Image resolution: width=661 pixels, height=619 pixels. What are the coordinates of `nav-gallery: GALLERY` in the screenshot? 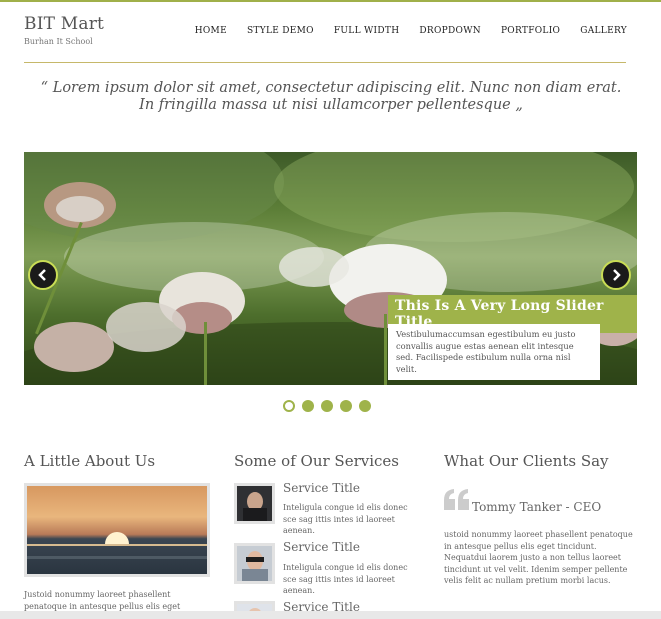 It's located at (603, 31).